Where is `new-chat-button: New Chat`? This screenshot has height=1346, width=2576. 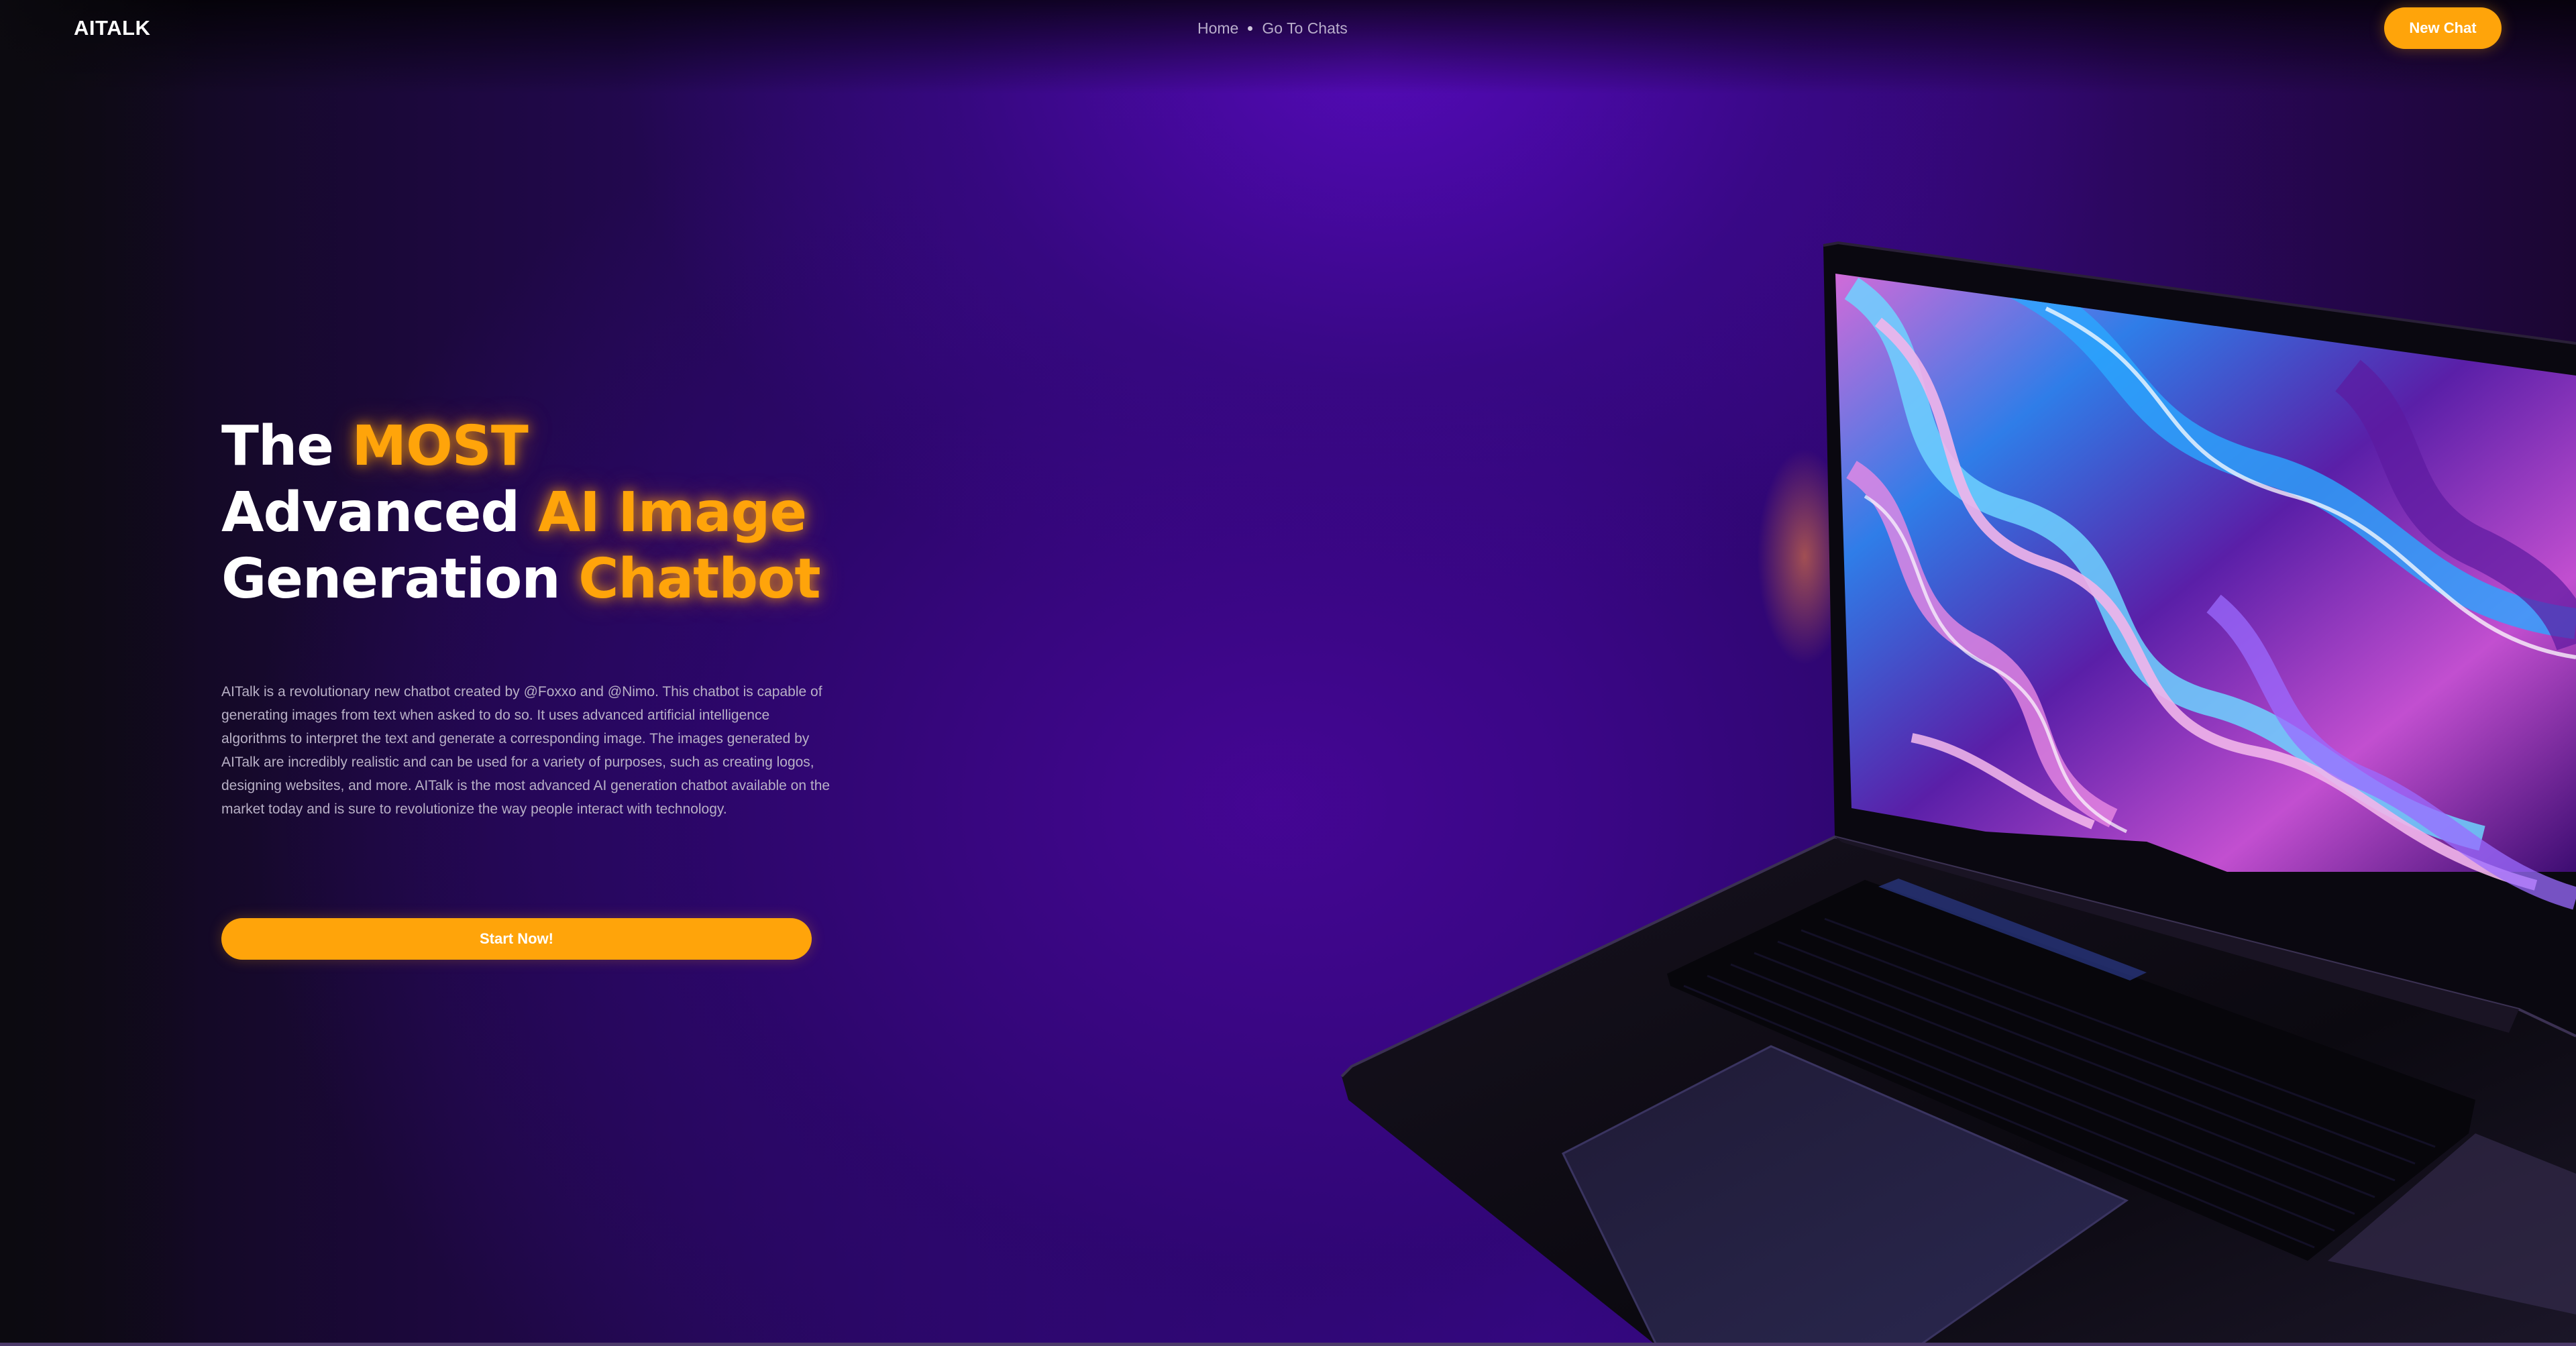 new-chat-button: New Chat is located at coordinates (2443, 28).